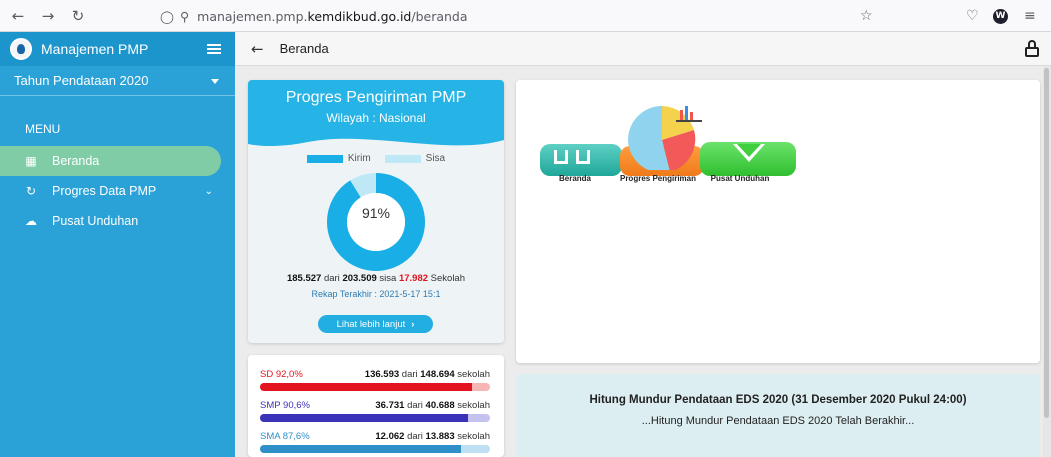 The height and width of the screenshot is (457, 1051). What do you see at coordinates (31, 221) in the screenshot?
I see `cloud-download-icon: ☁` at bounding box center [31, 221].